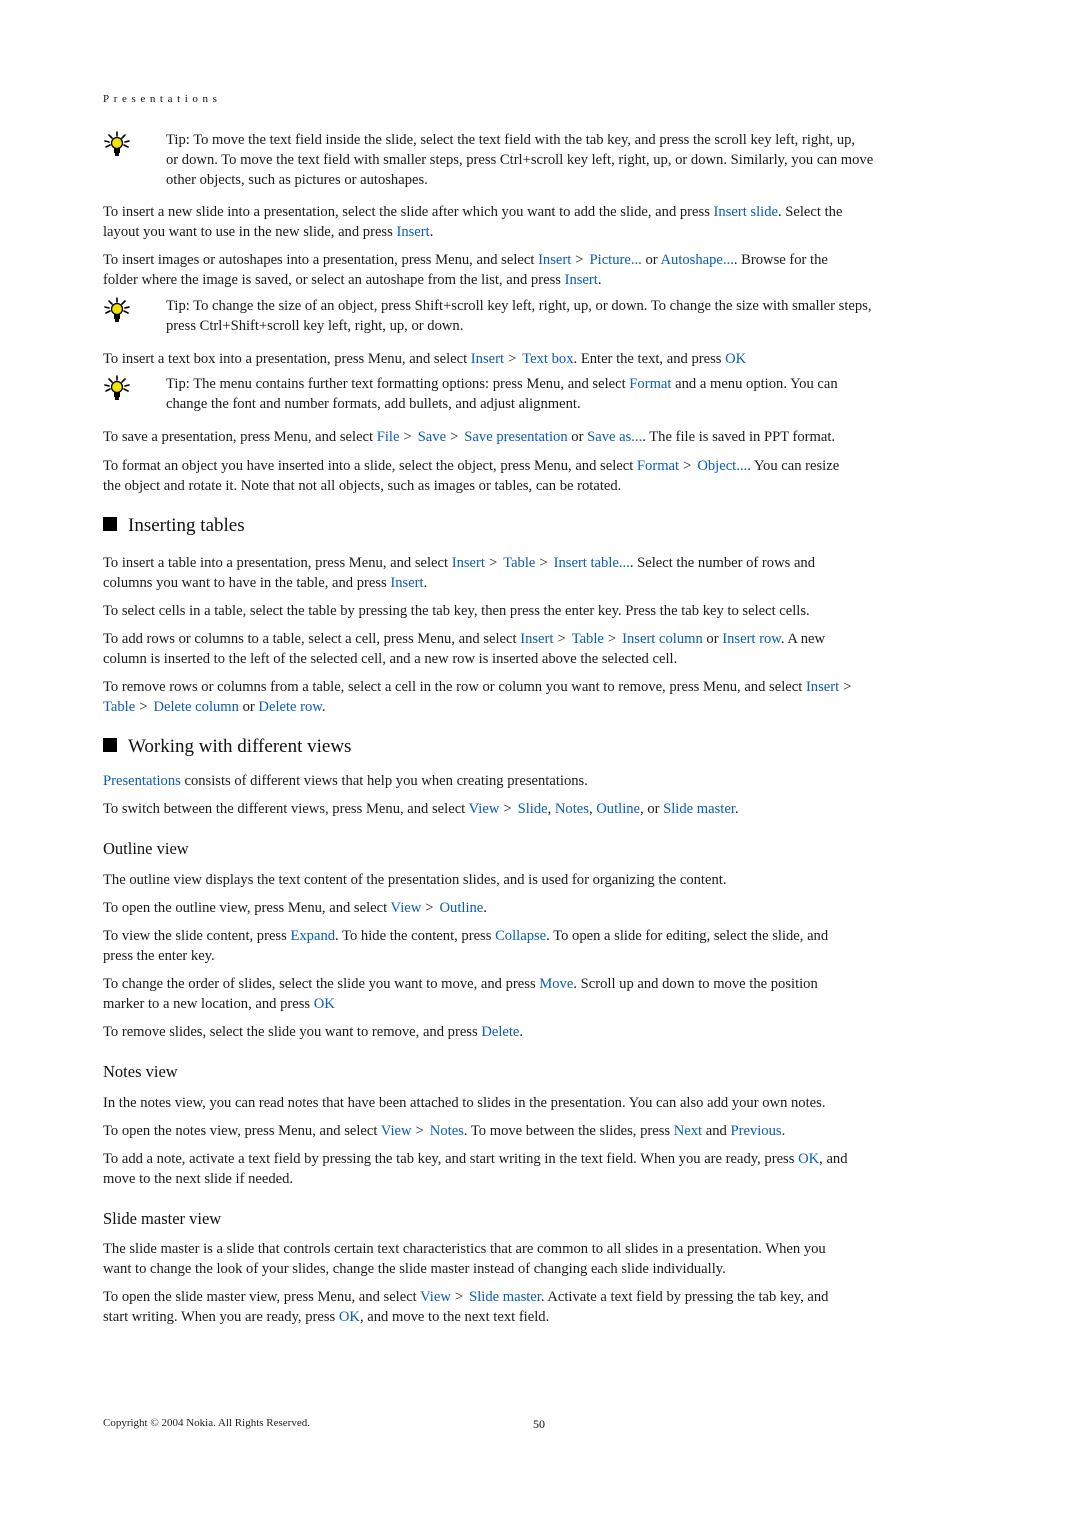 This screenshot has width=1080, height=1527. I want to click on section-heading-different-views: Working with different views, so click(227, 747).